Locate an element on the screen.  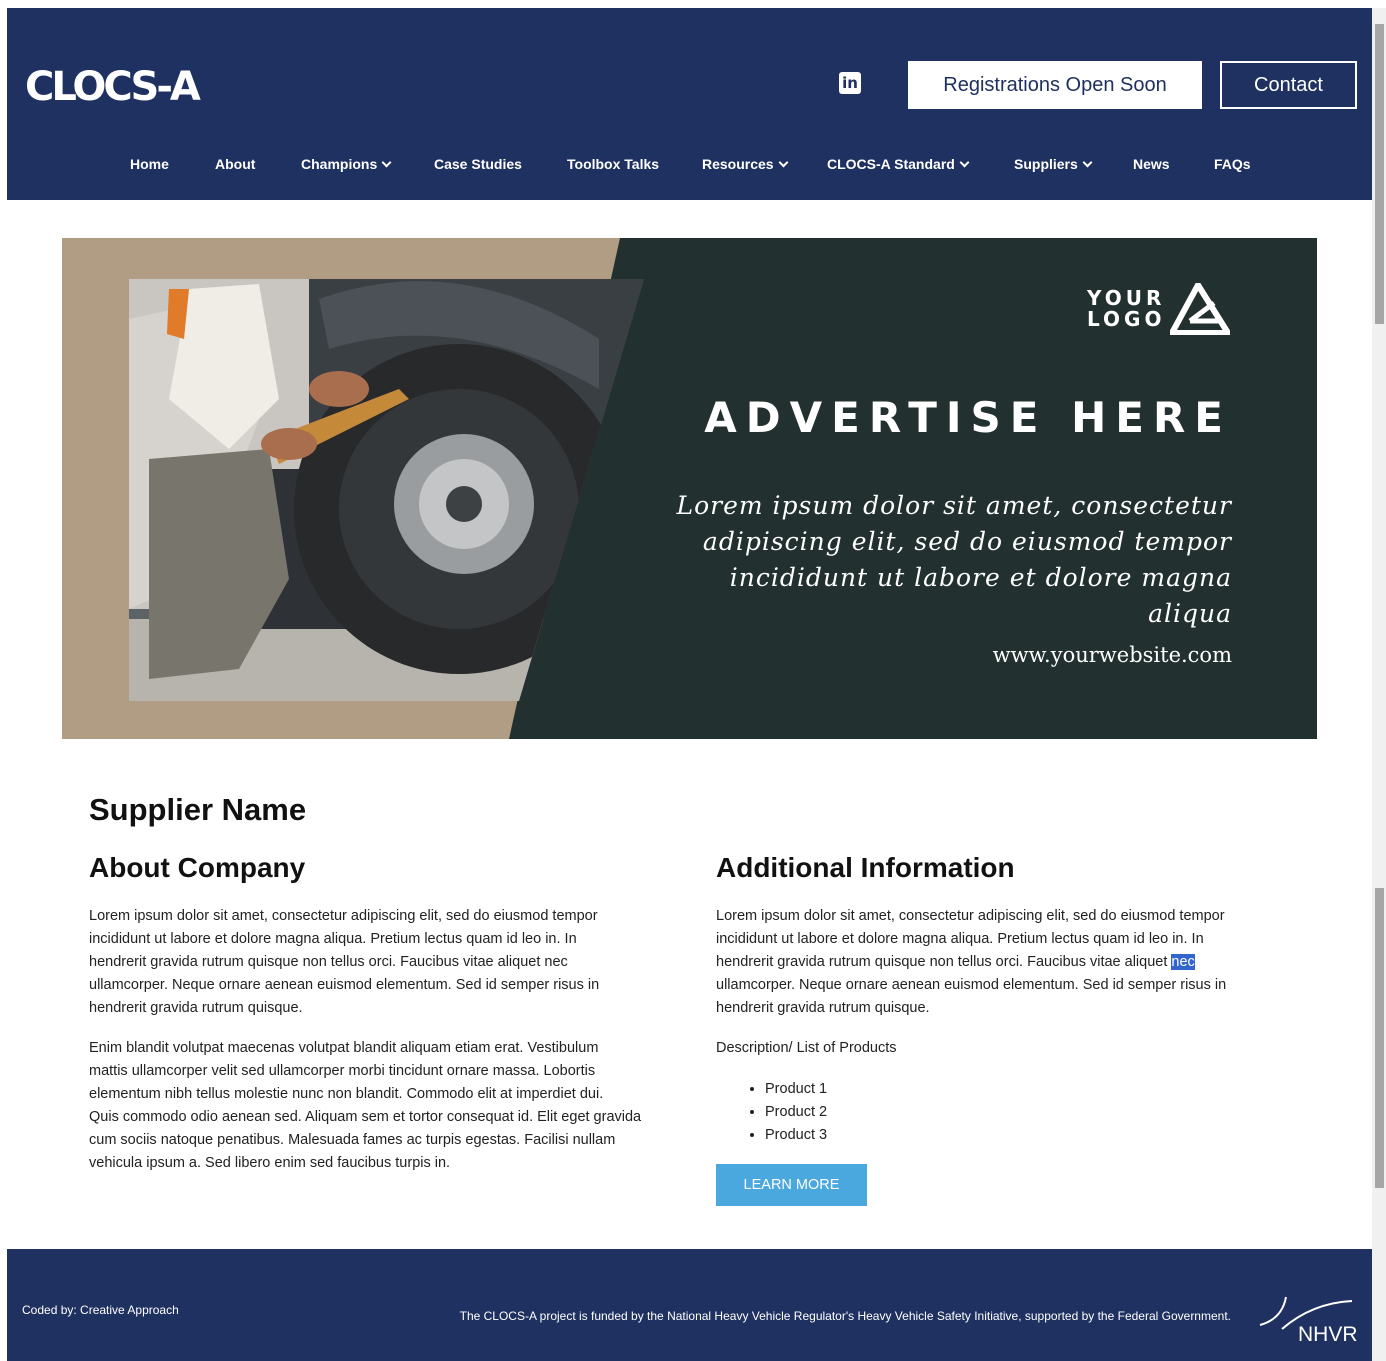
clocs-a-logo: CLOCS-A is located at coordinates (115, 89).